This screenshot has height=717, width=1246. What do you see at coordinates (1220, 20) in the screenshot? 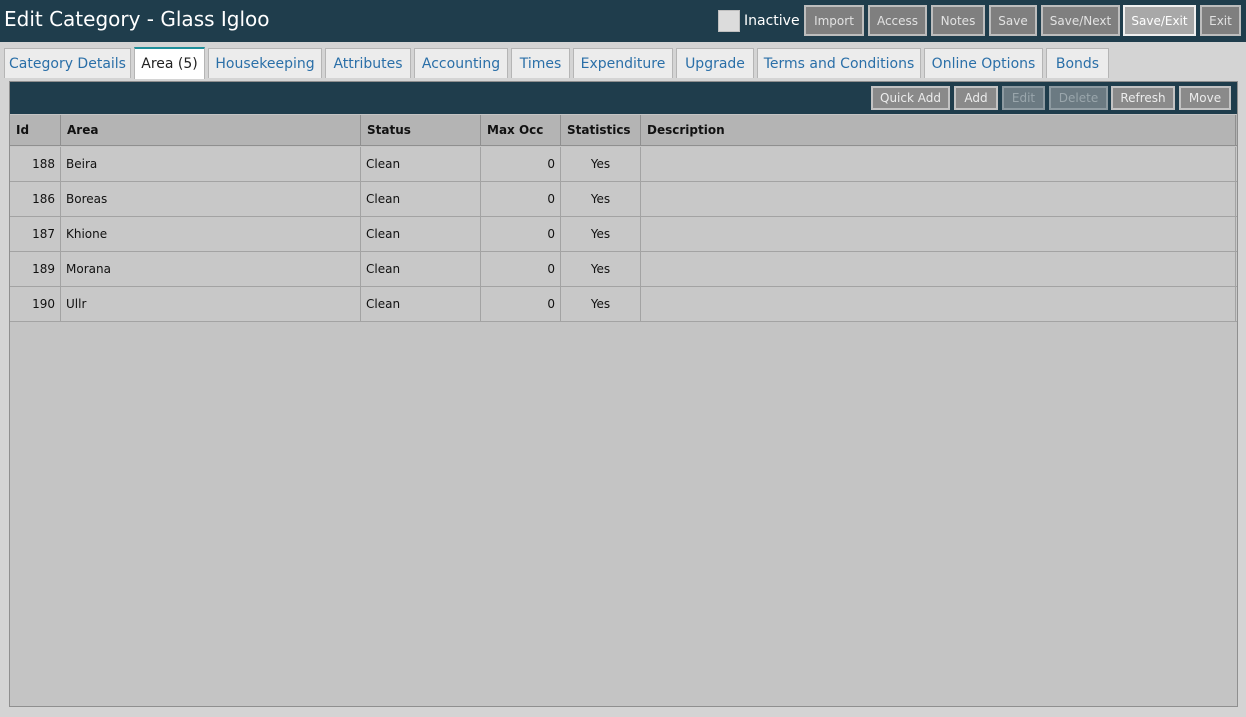
I see `exit-button: Exit` at bounding box center [1220, 20].